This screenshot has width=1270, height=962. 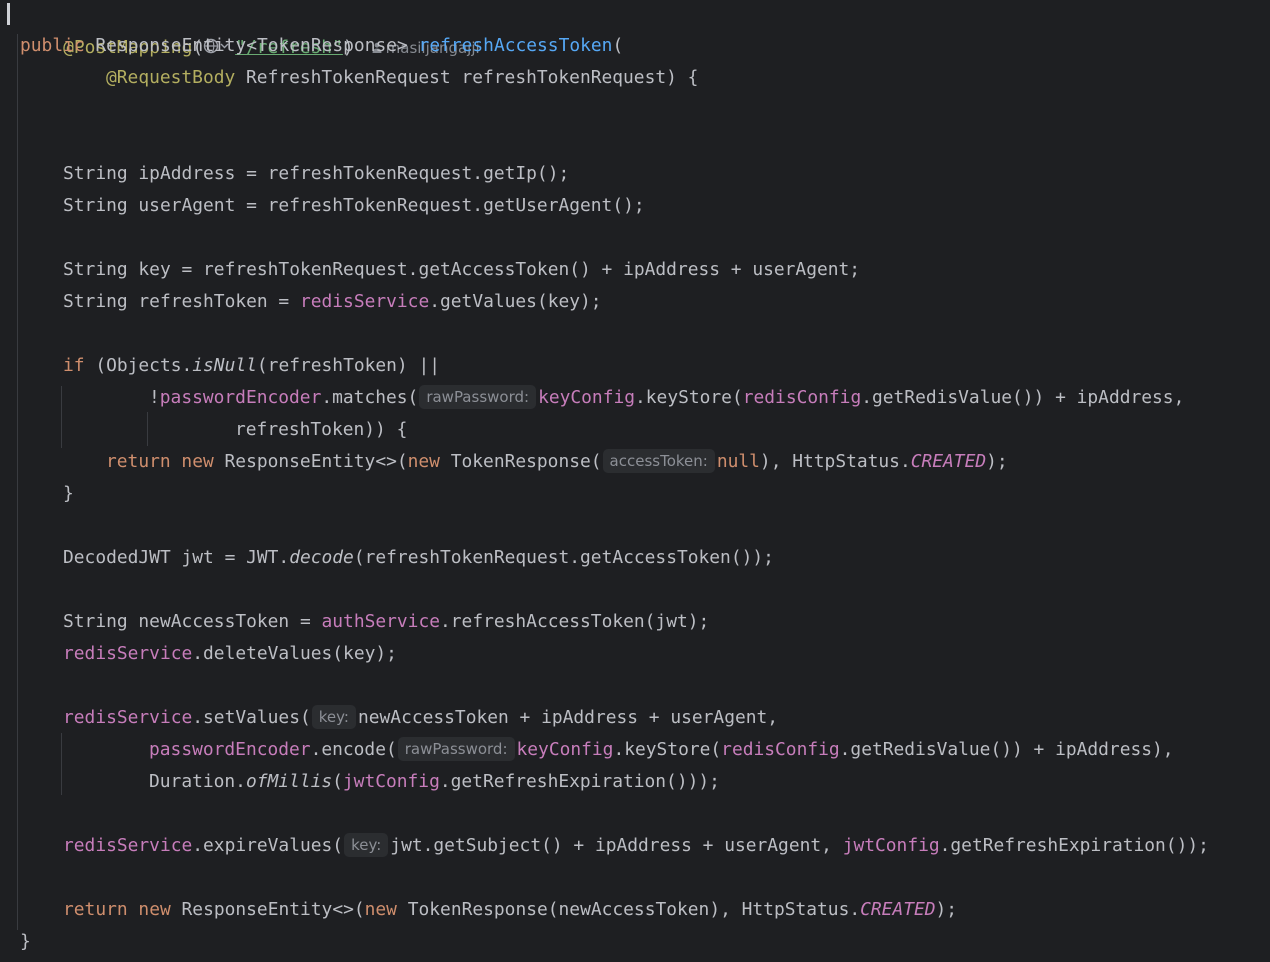 What do you see at coordinates (224, 365) in the screenshot?
I see `static-method: isNull` at bounding box center [224, 365].